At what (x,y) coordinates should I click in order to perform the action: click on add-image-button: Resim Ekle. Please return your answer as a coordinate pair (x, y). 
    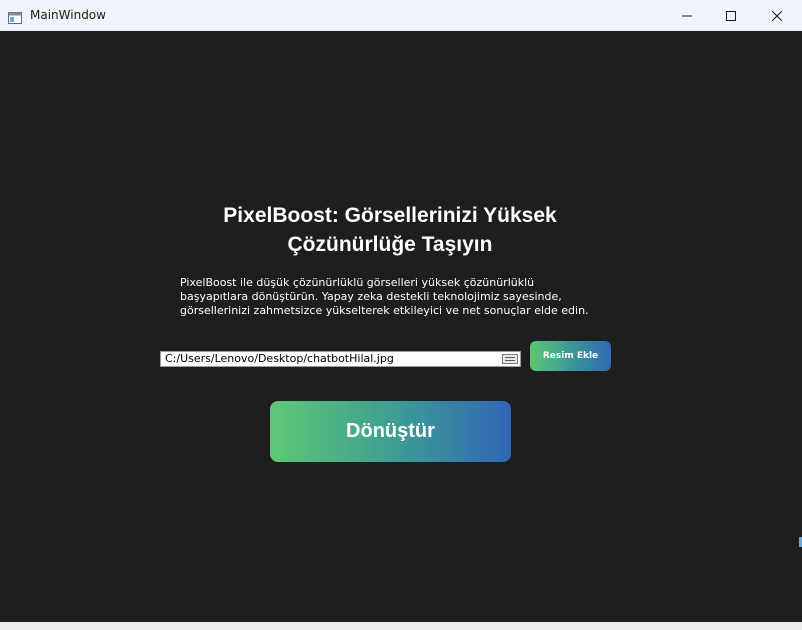
    Looking at the image, I should click on (570, 356).